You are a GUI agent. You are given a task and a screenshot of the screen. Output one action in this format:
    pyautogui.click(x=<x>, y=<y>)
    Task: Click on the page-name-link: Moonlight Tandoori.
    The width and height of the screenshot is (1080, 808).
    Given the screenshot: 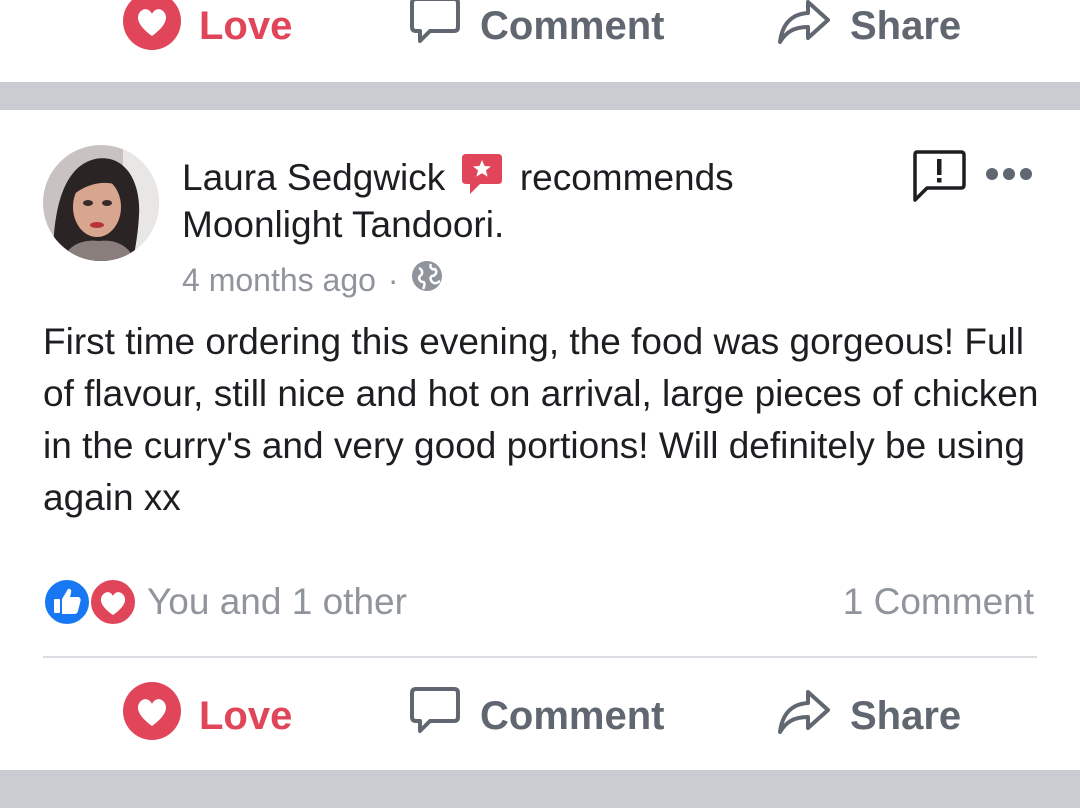 What is the action you would take?
    pyautogui.click(x=343, y=224)
    